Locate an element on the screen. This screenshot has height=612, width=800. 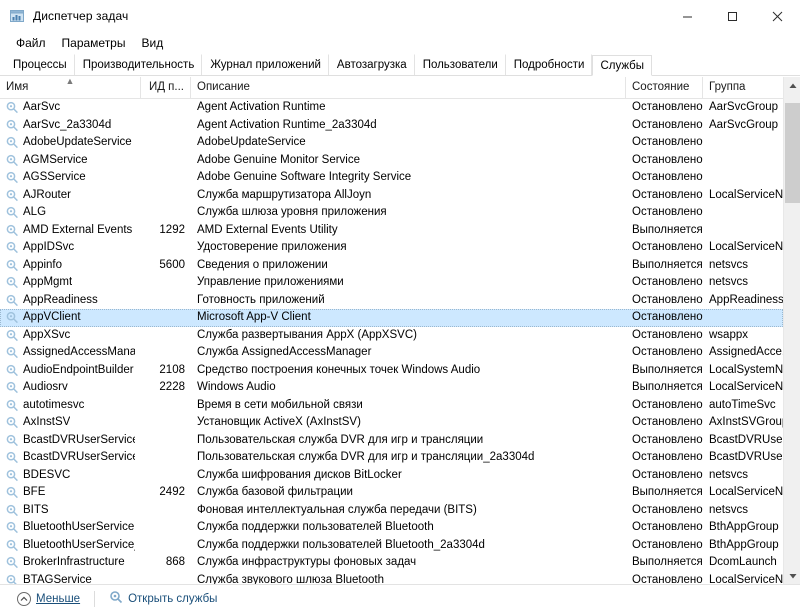
tab-performance: Производительность is located at coordinates (139, 64).